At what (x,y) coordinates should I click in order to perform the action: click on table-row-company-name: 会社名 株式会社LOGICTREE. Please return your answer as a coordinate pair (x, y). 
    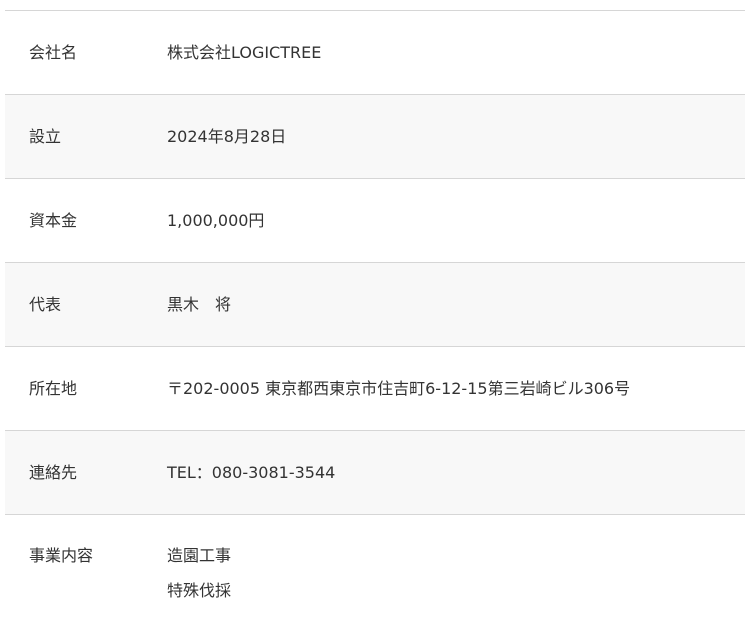
    Looking at the image, I should click on (375, 53).